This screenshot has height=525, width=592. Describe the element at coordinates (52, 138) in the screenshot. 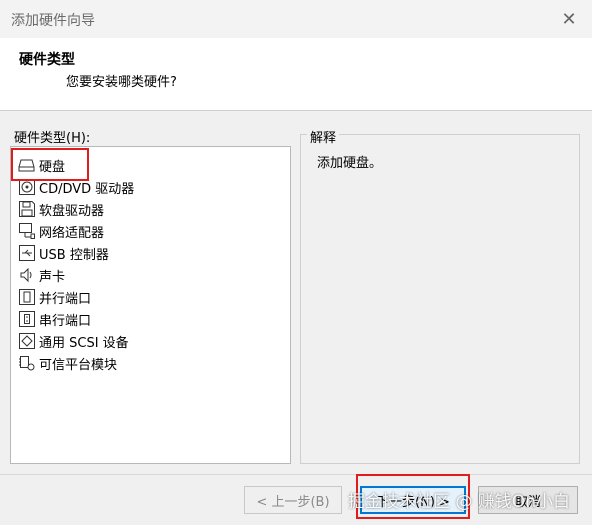

I see `hardware-type-label: 硬件类型(H):` at that location.